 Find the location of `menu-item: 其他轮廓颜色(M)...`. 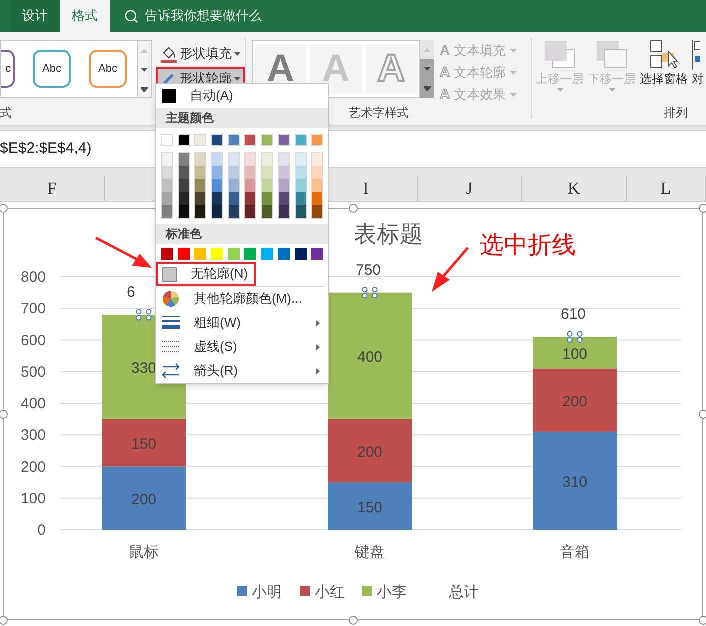

menu-item: 其他轮廓颜色(M)... is located at coordinates (242, 299).